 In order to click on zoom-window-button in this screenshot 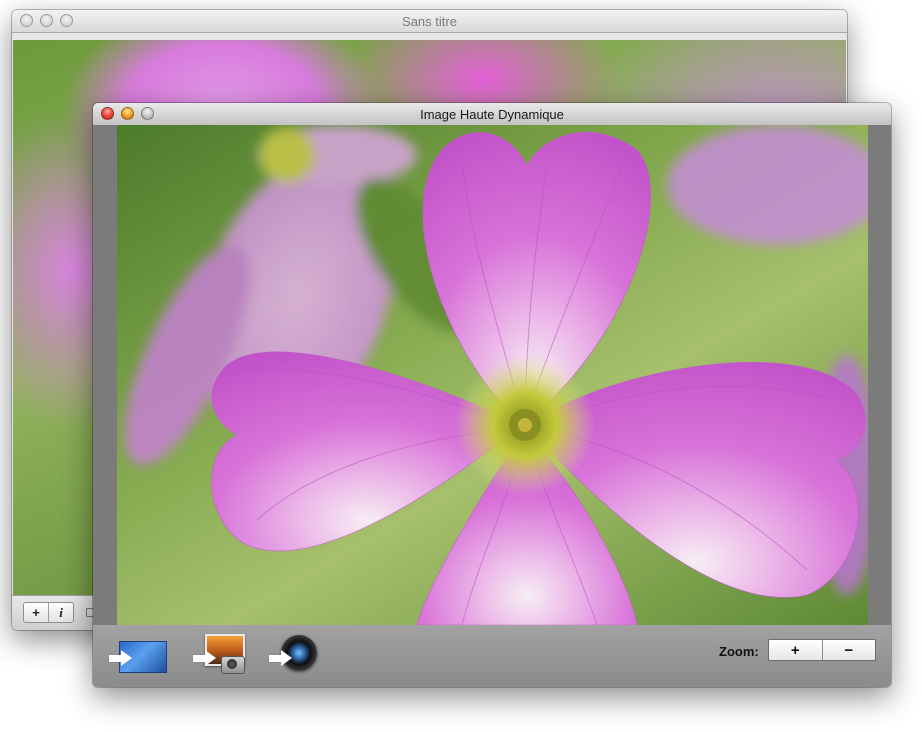, I will do `click(147, 113)`.